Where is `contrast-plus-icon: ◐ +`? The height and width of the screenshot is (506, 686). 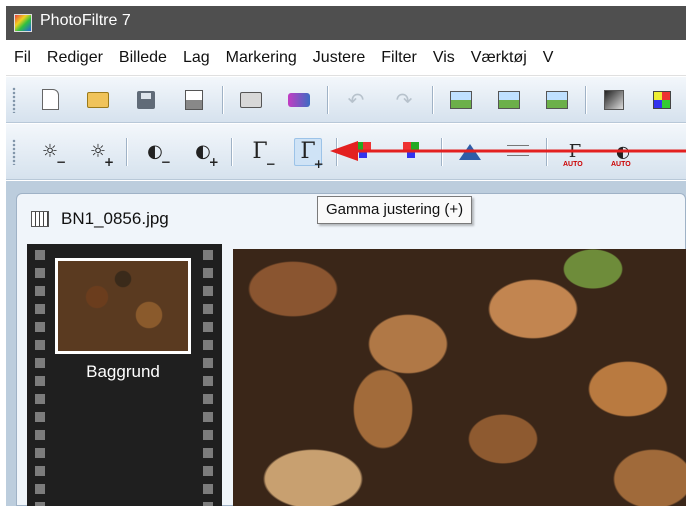
contrast-plus-icon: ◐ + is located at coordinates (207, 155).